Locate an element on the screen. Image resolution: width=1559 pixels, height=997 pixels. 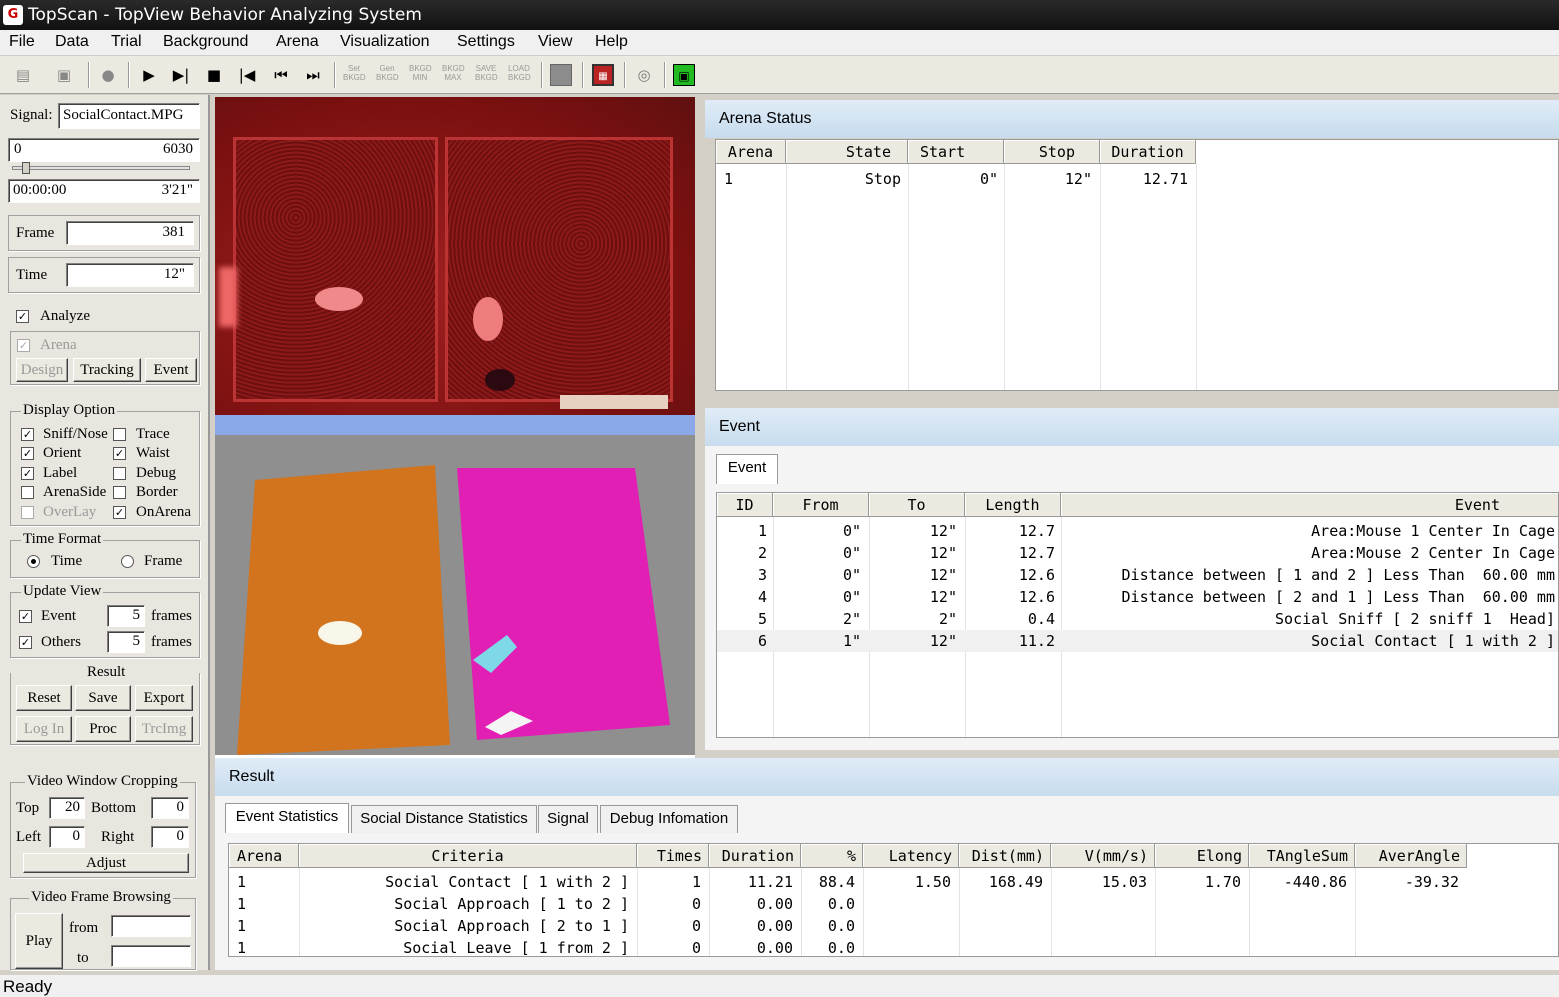
crop-left-field: 0 is located at coordinates (67, 837).